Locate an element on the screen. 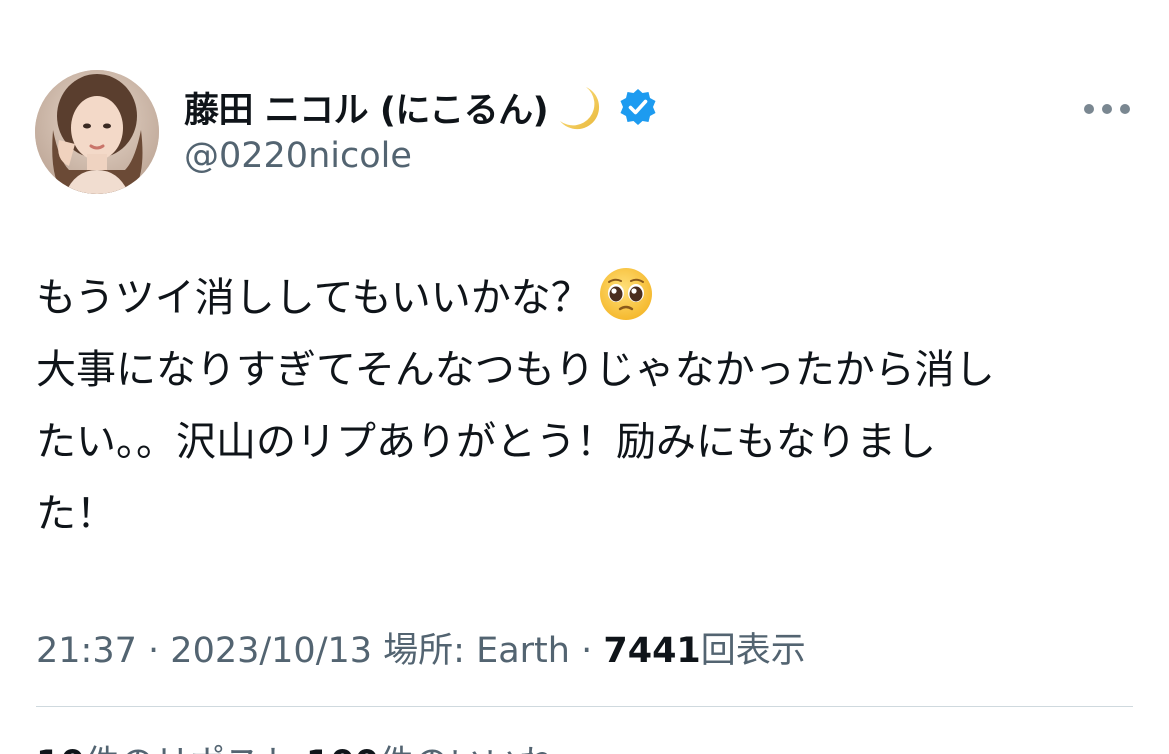 This screenshot has height=754, width=1169. tweet-stats: 10件のリポスト 100件のいいね is located at coordinates (295, 744).